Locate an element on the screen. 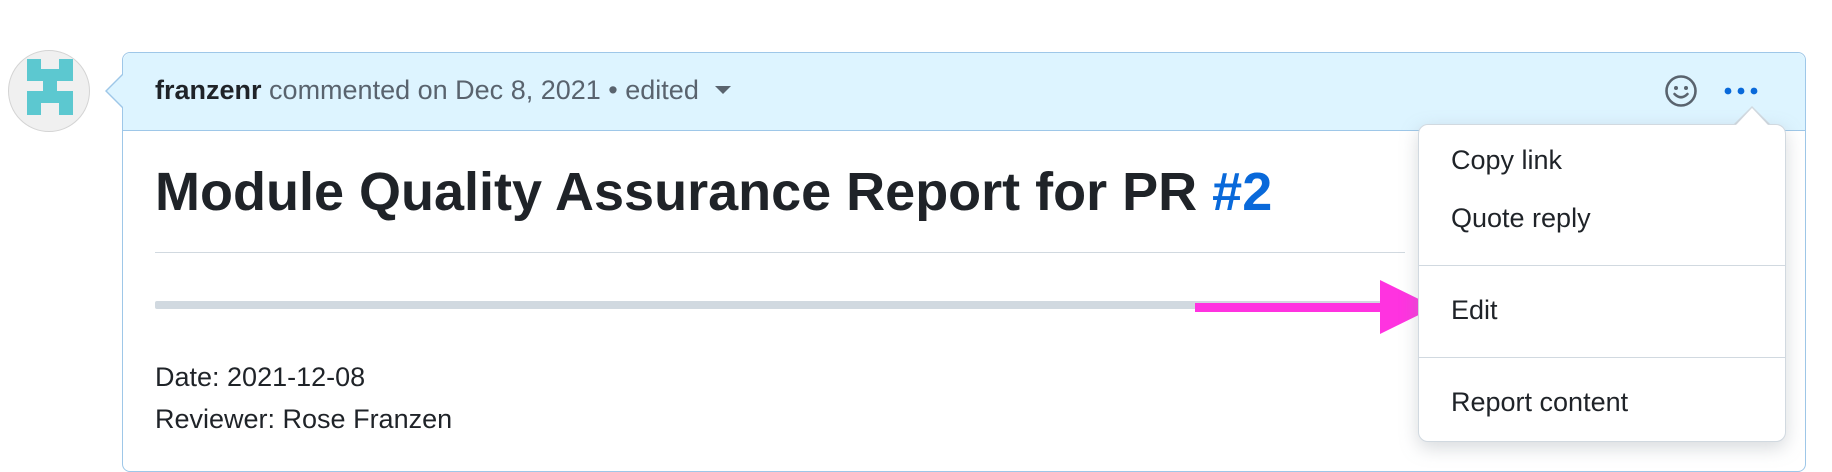 The height and width of the screenshot is (472, 1832). more-options-button is located at coordinates (1741, 91).